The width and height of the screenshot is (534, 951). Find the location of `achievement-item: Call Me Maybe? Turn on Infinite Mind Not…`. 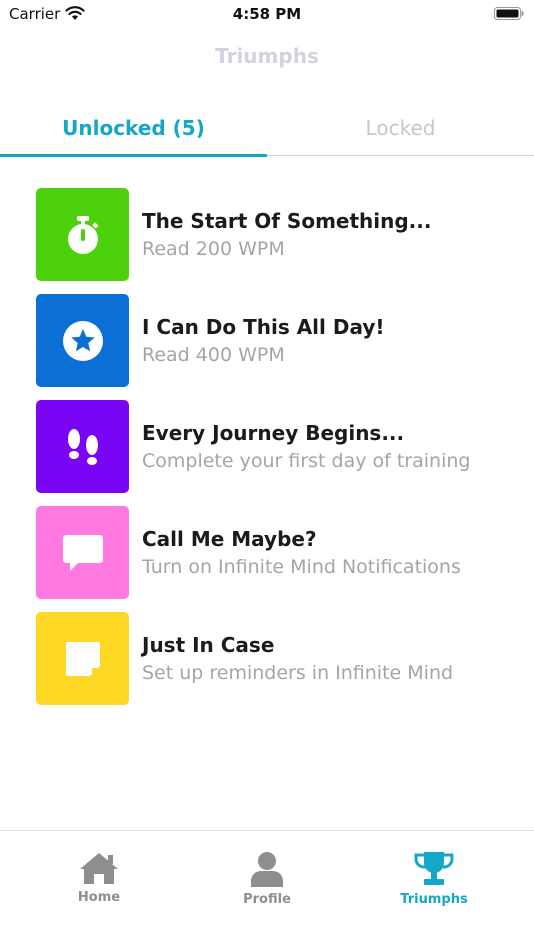

achievement-item: Call Me Maybe? Turn on Infinite Mind Not… is located at coordinates (276, 552).